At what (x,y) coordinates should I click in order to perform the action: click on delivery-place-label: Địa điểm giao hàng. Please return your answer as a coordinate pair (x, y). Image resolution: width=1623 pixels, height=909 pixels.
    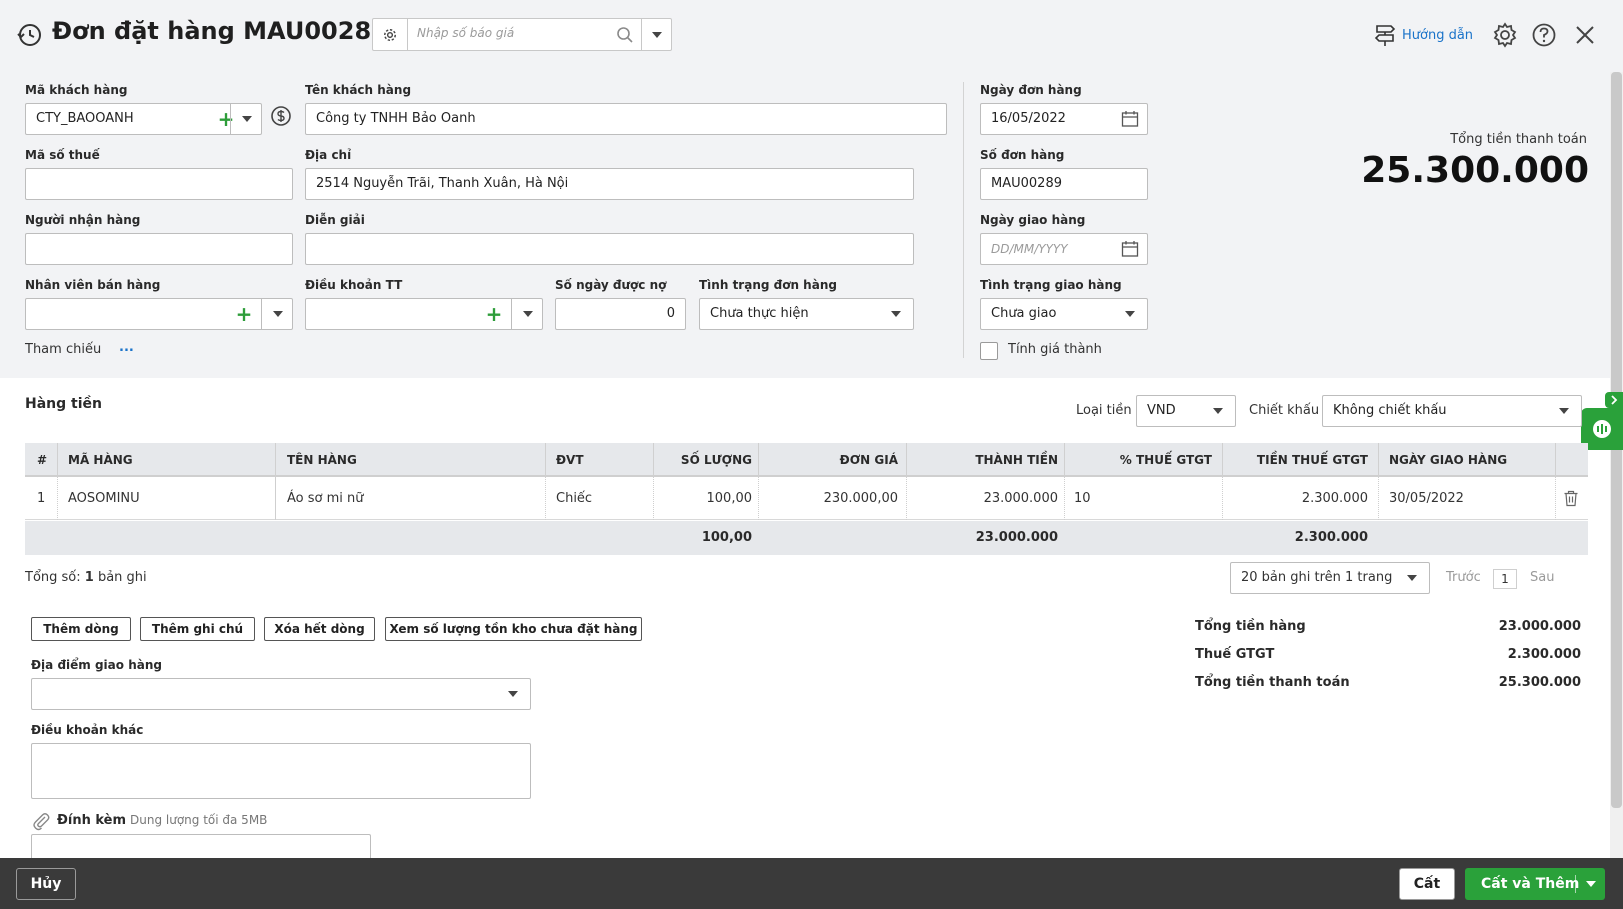
    Looking at the image, I should click on (96, 665).